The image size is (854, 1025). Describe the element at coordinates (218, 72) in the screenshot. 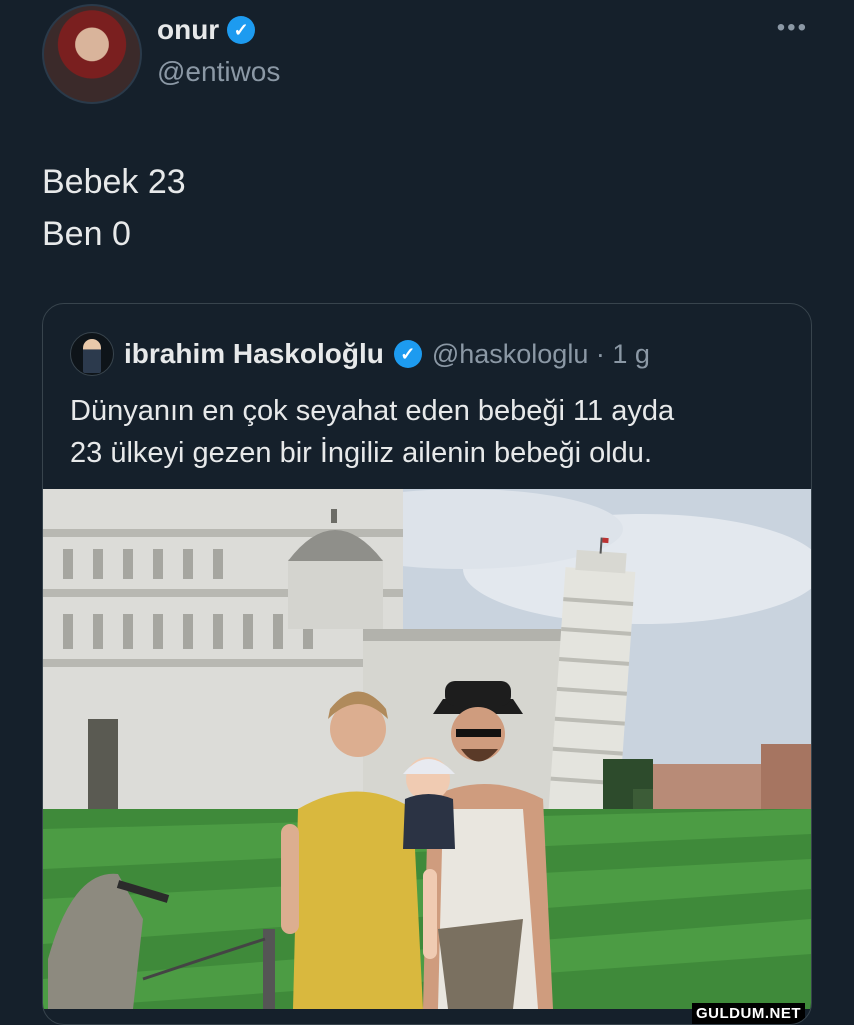

I see `author-handle: @entiwos` at that location.